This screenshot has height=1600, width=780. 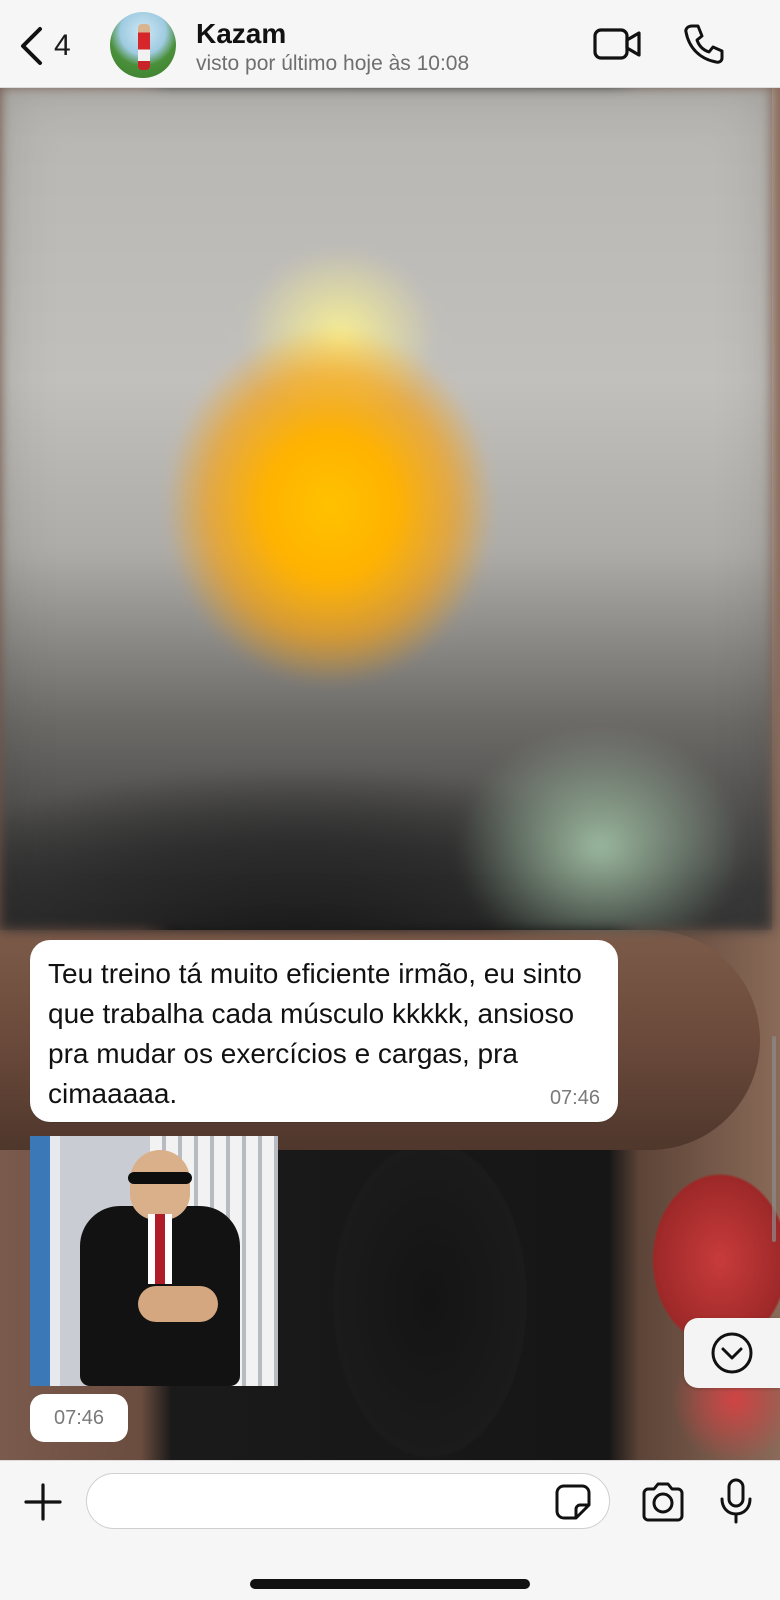 I want to click on sticker-message, so click(x=154, y=1261).